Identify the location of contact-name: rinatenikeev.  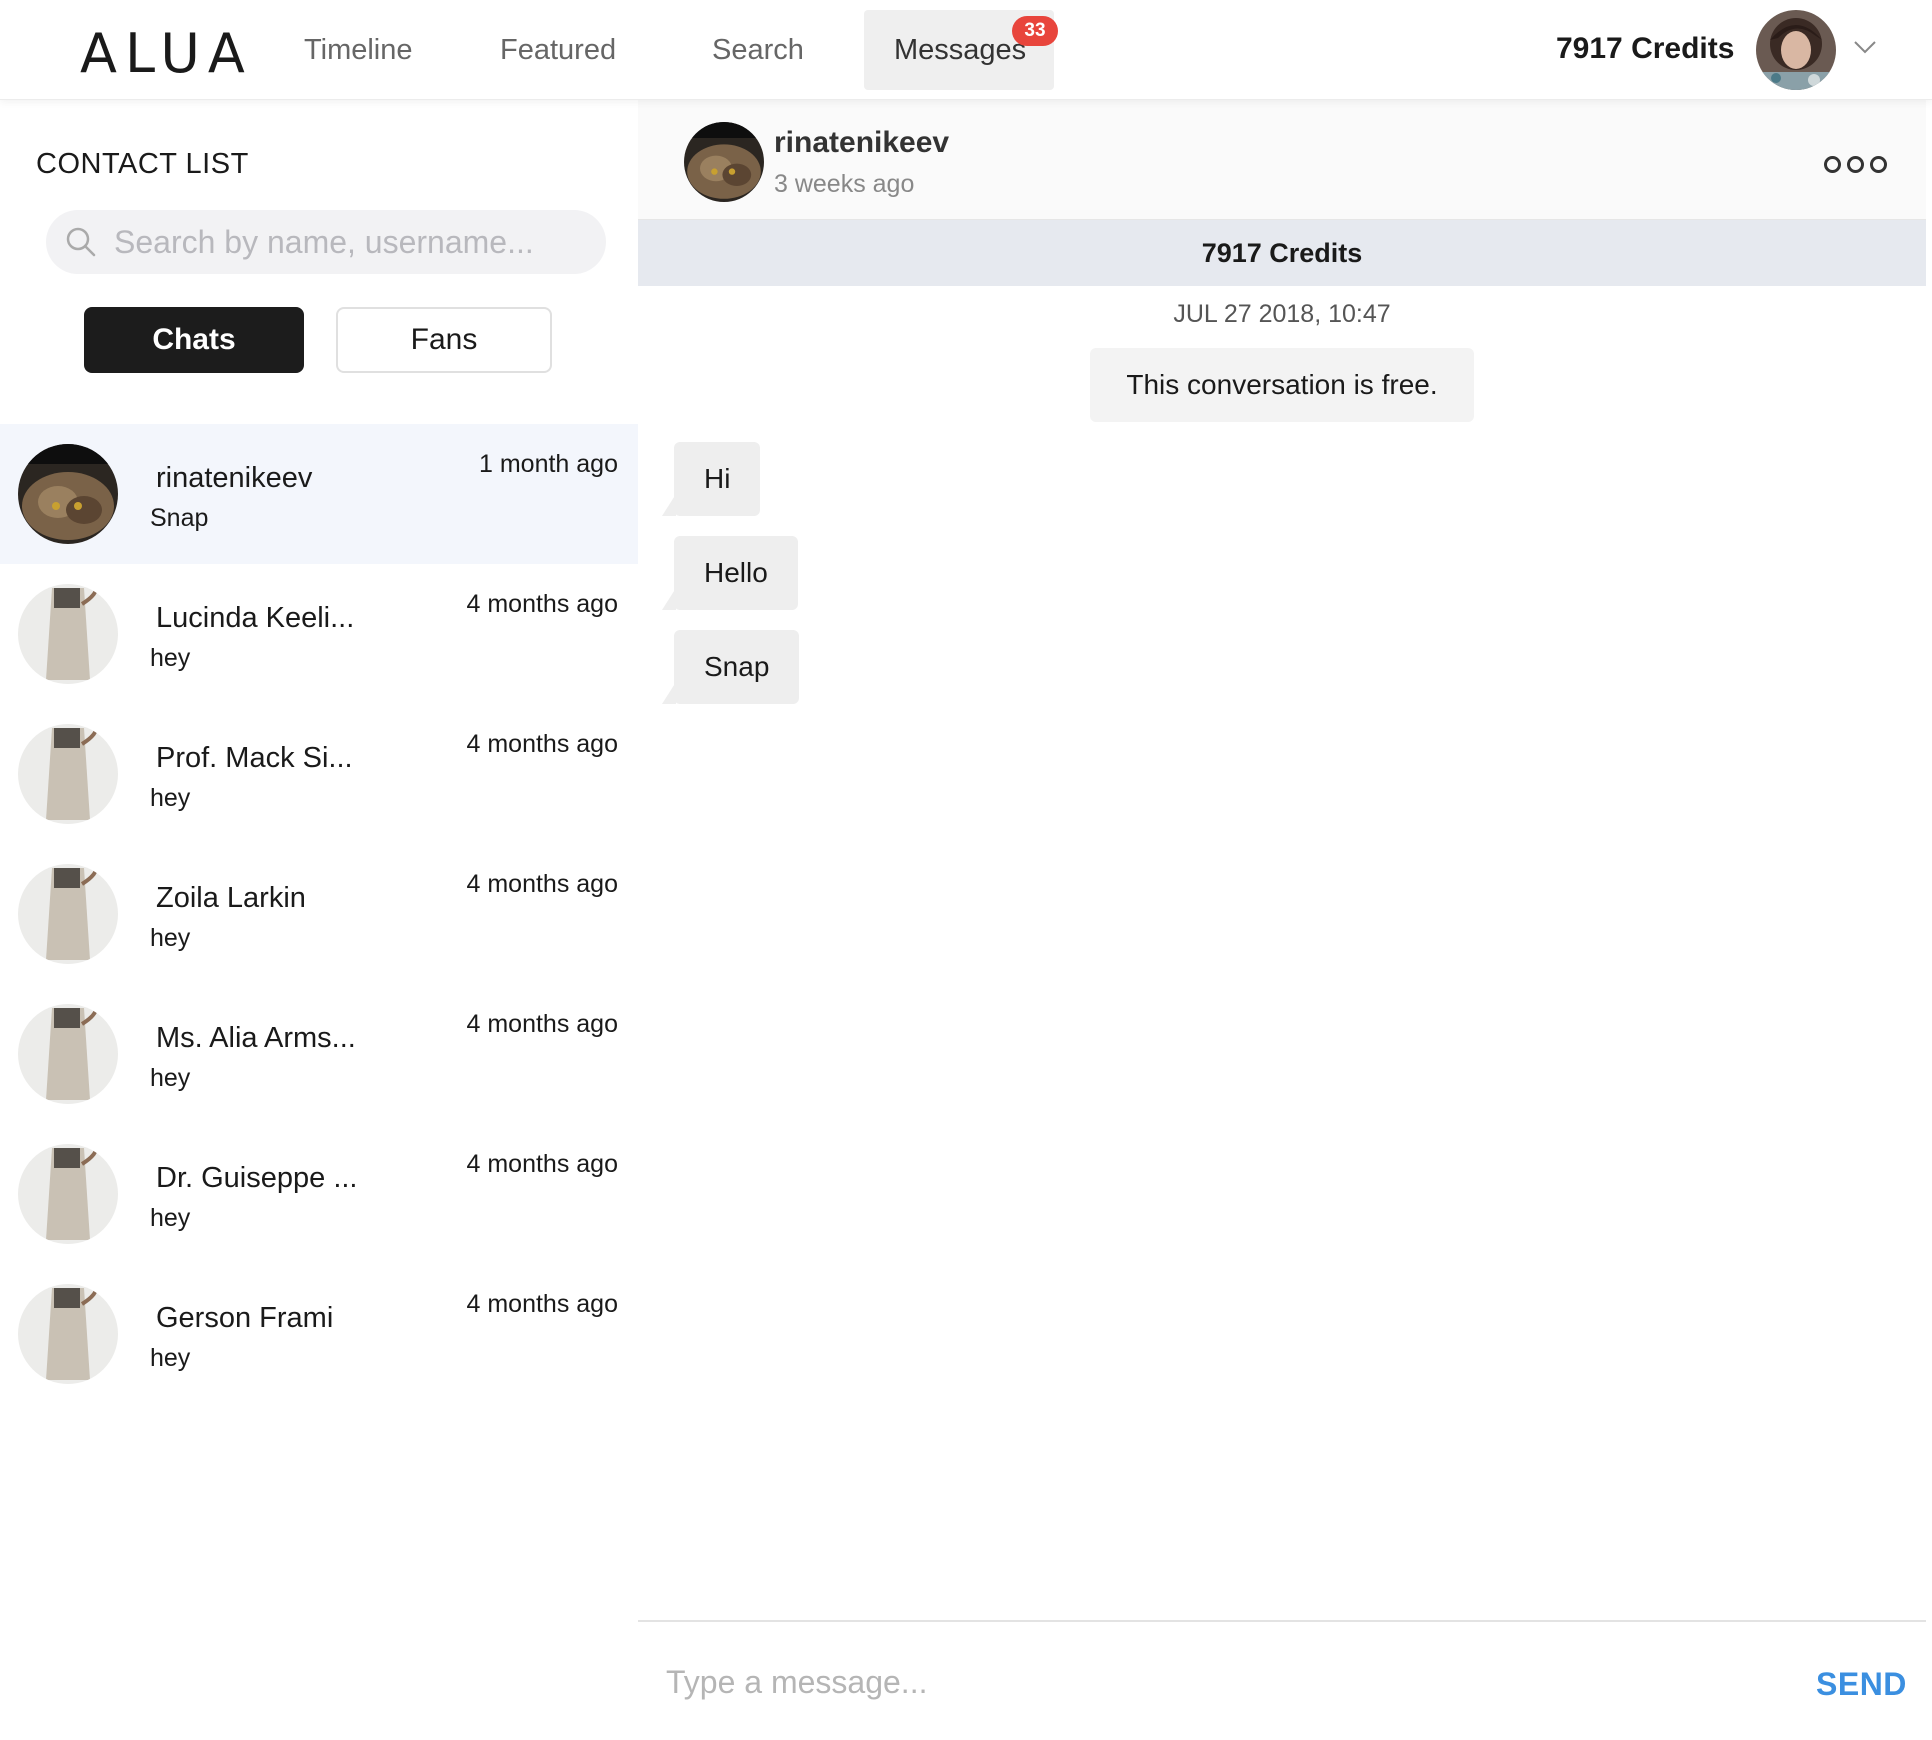
(234, 478).